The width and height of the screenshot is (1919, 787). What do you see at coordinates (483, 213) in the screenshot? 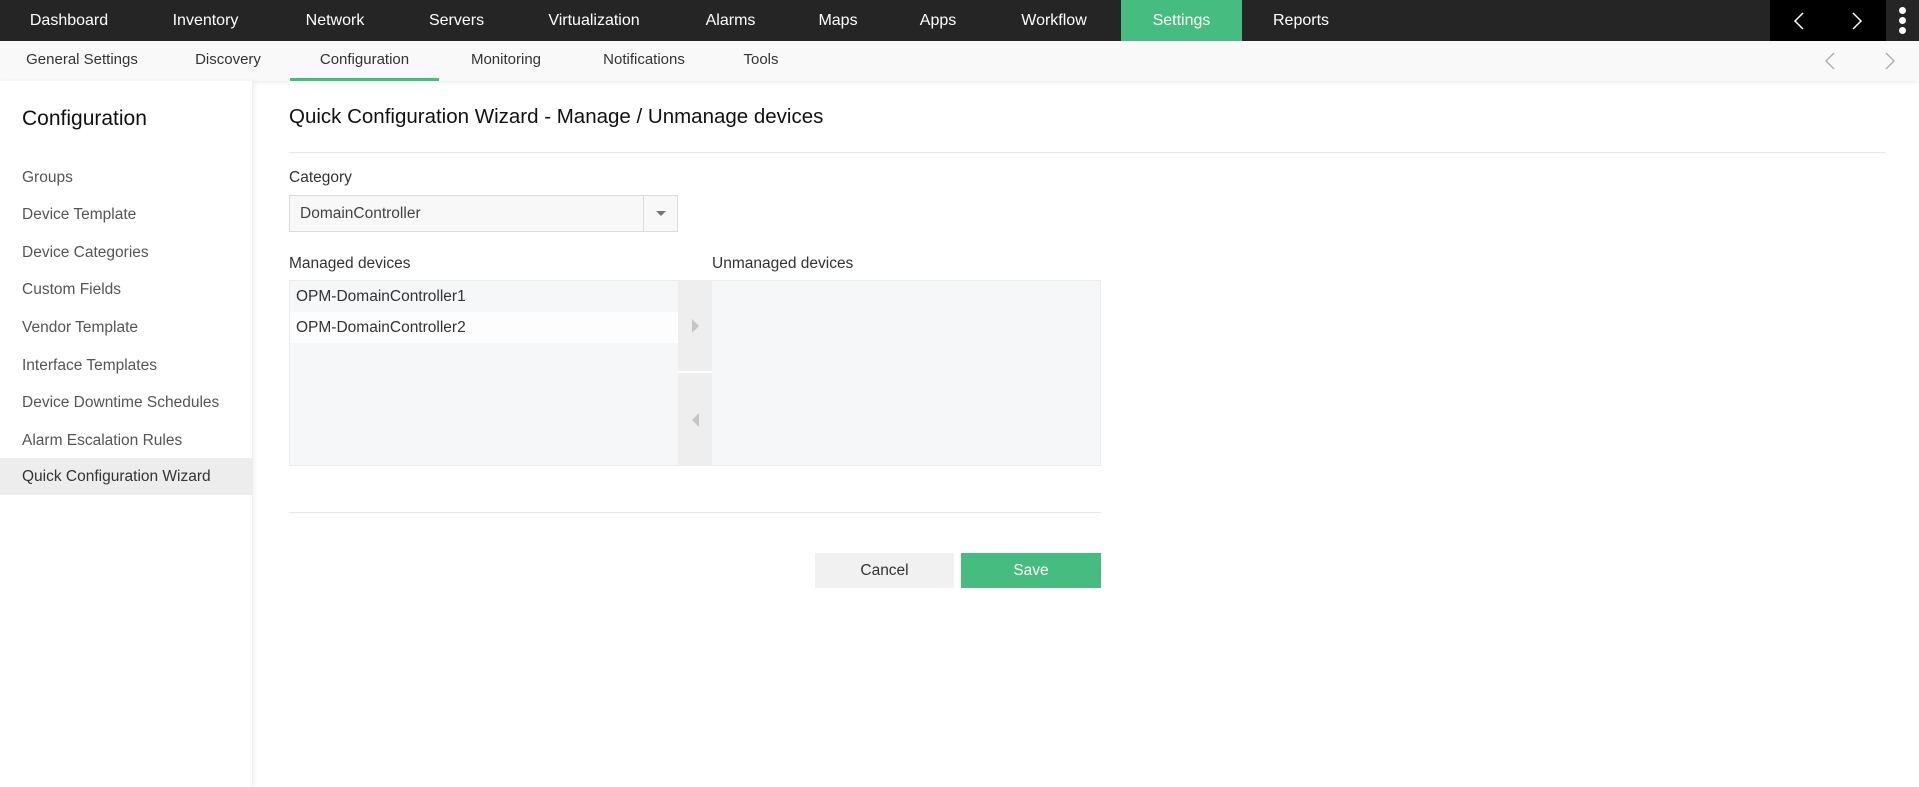
I see `category-select: DomainController` at bounding box center [483, 213].